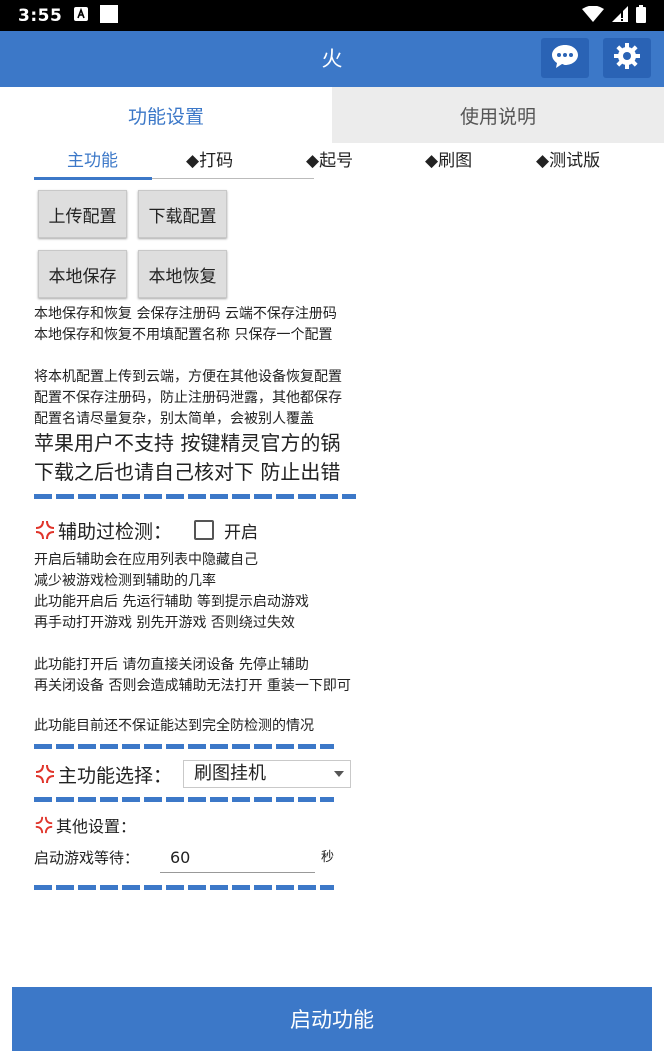 The image size is (664, 1062). What do you see at coordinates (185, 314) in the screenshot?
I see `note-local-1: 本地保存和恢复 会保存注册码 云端不保存注册码` at bounding box center [185, 314].